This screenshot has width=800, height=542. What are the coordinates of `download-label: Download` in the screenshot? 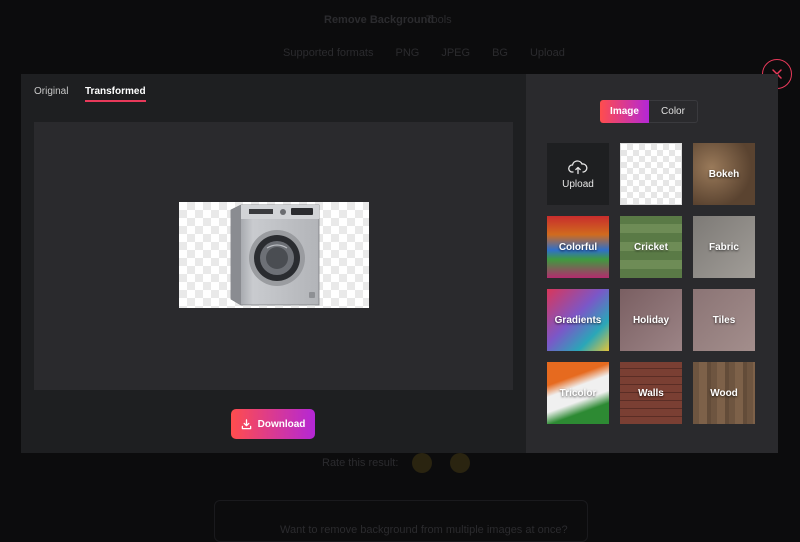 It's located at (281, 424).